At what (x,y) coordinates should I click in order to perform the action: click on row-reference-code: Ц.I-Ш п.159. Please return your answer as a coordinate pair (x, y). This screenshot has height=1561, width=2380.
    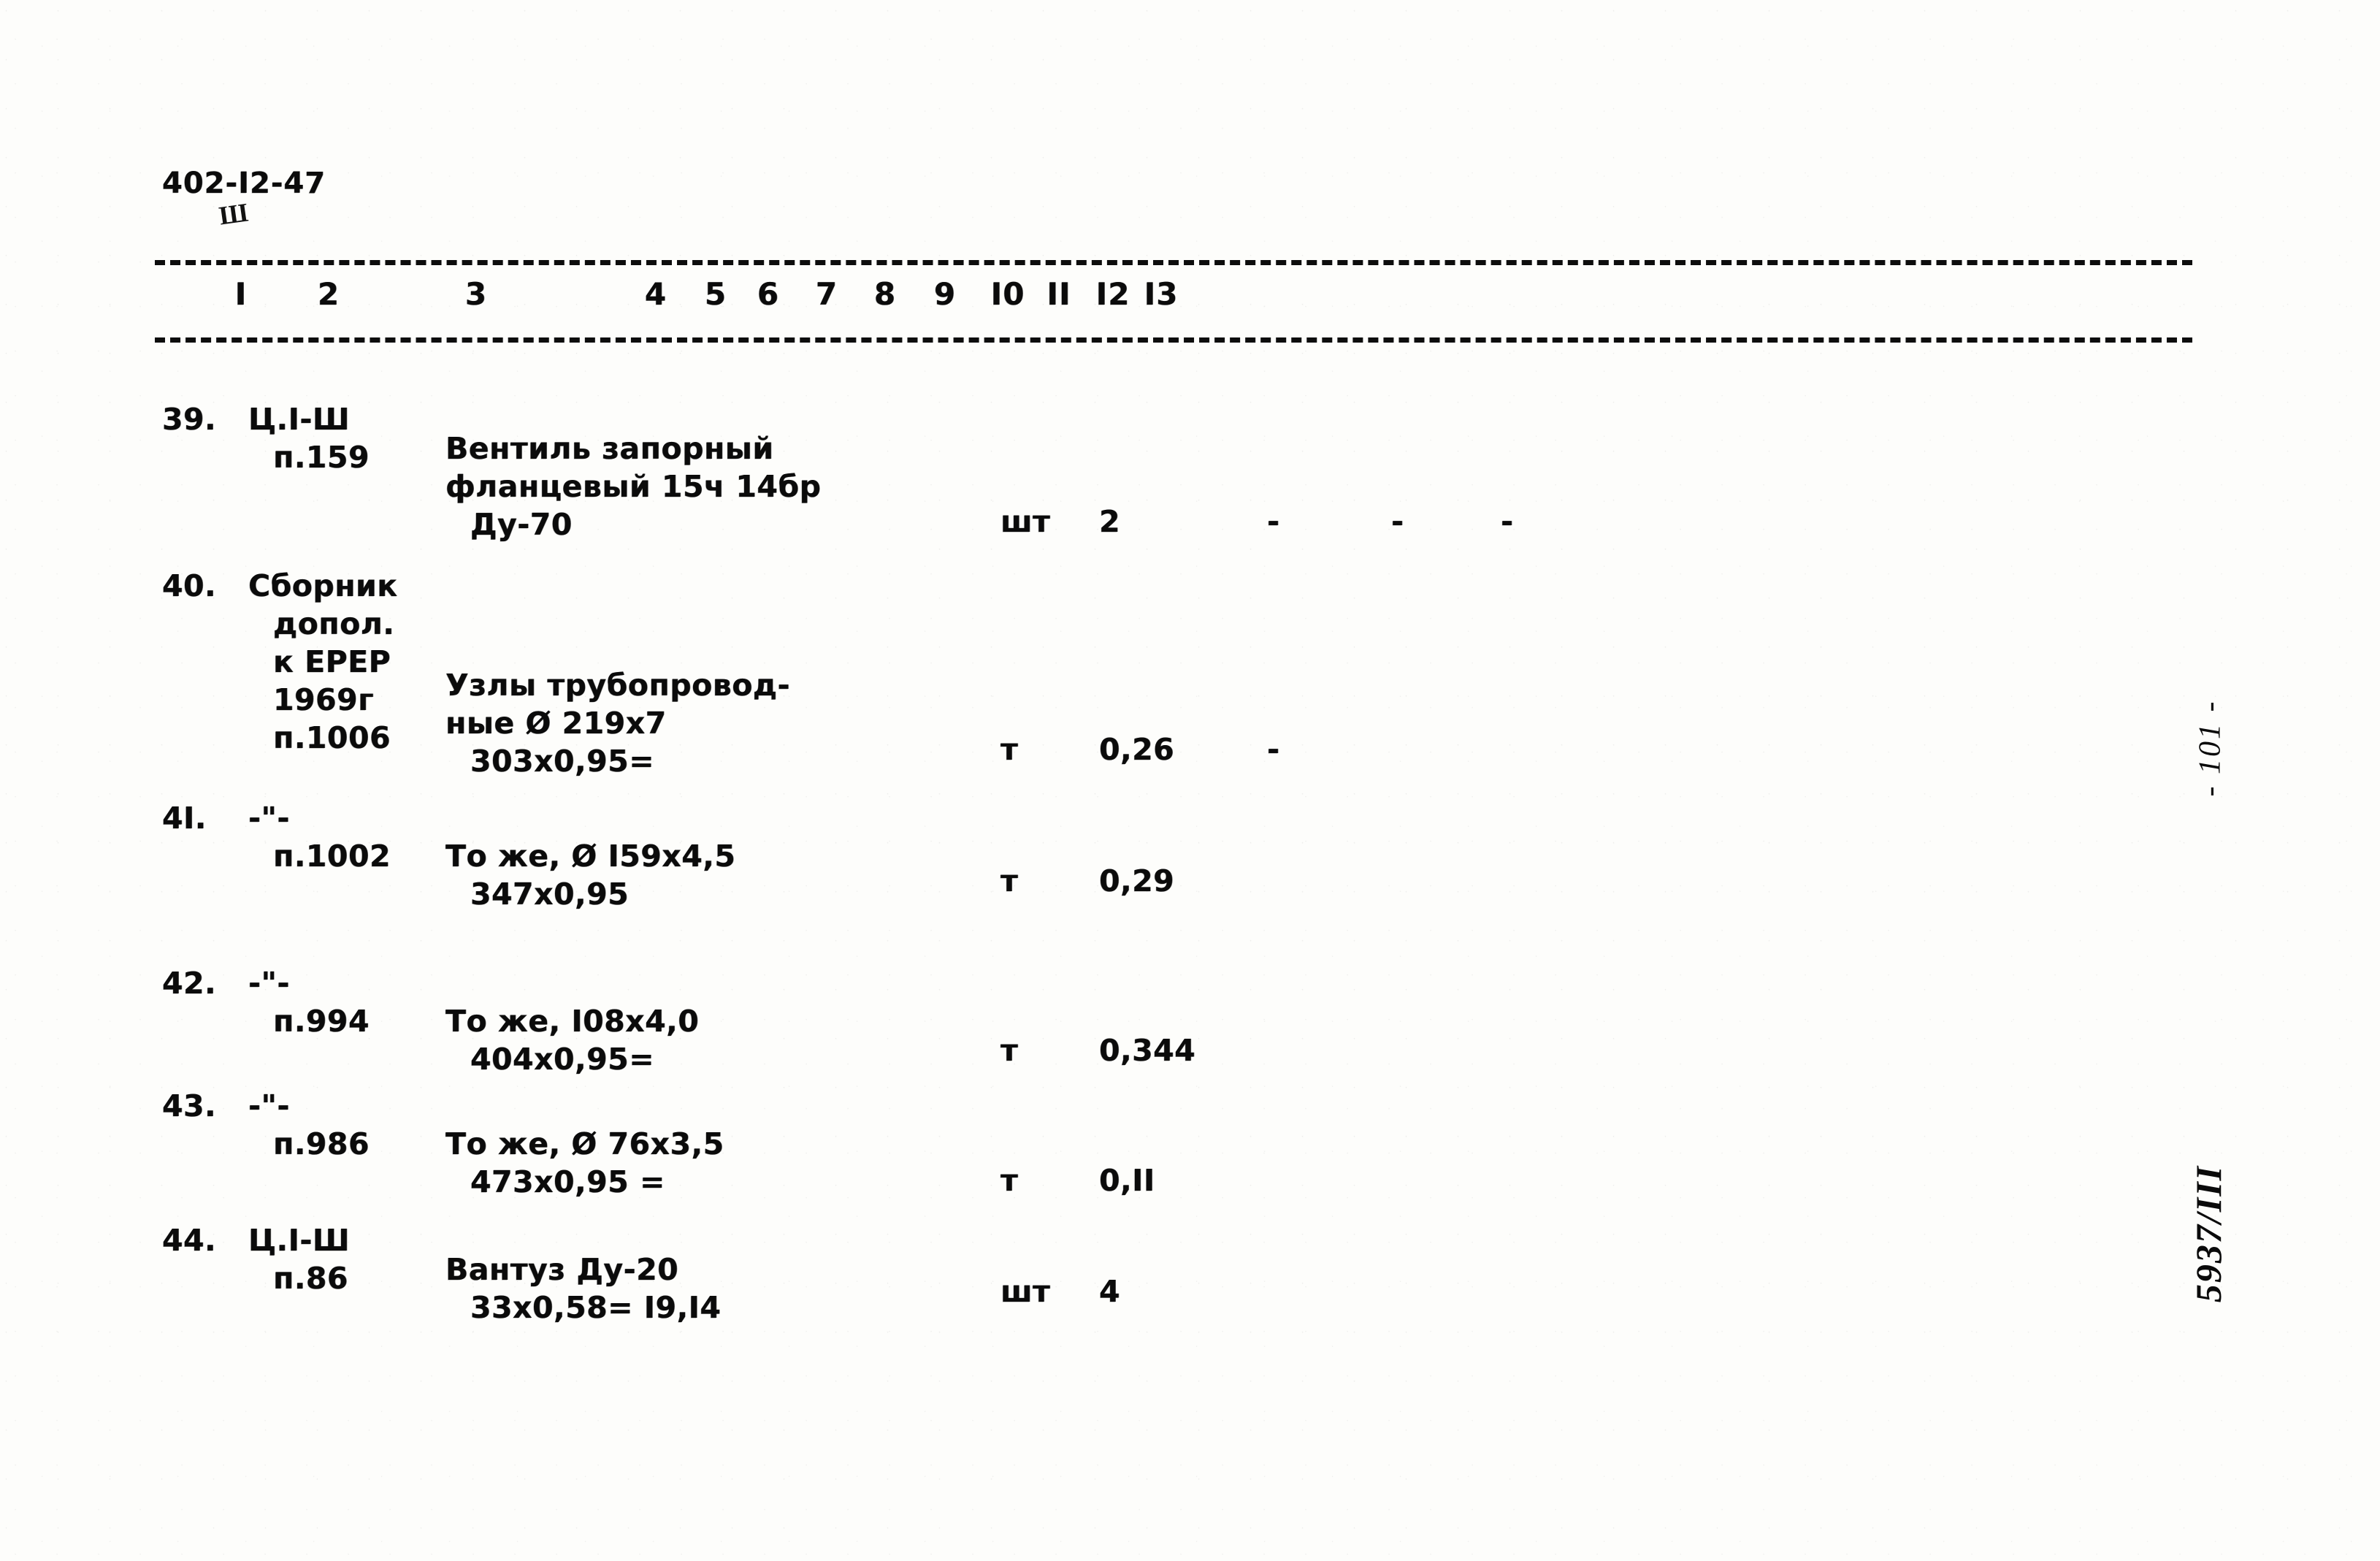
    Looking at the image, I should click on (357, 438).